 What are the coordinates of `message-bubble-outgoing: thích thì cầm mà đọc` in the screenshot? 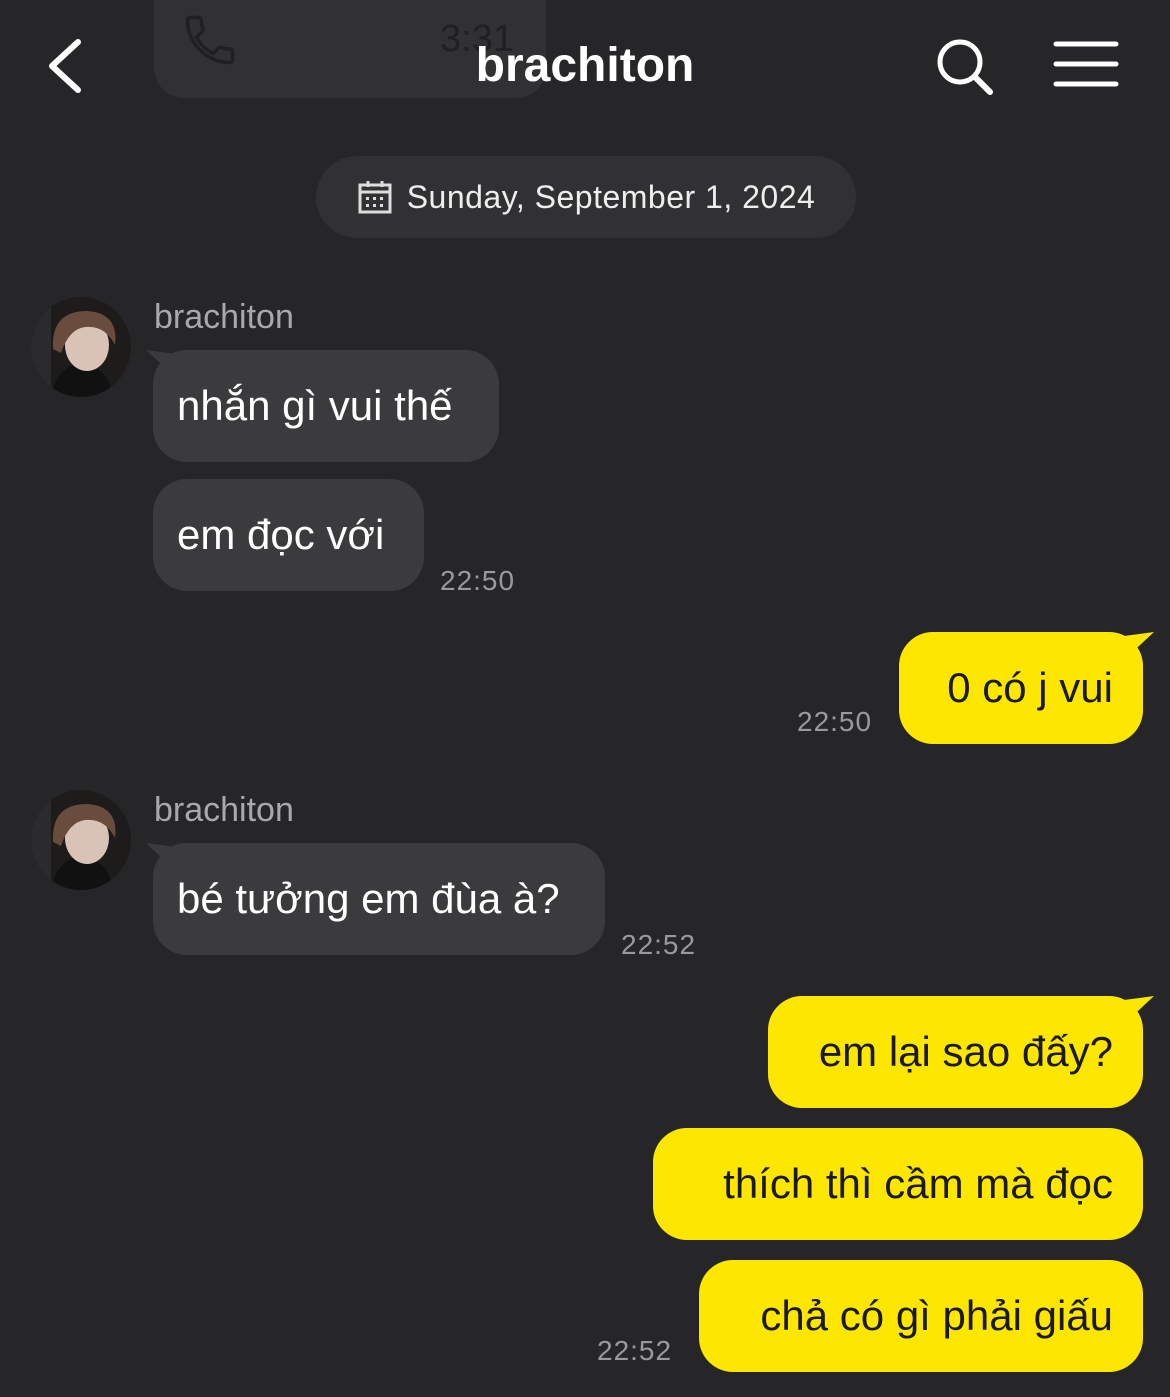 It's located at (898, 1184).